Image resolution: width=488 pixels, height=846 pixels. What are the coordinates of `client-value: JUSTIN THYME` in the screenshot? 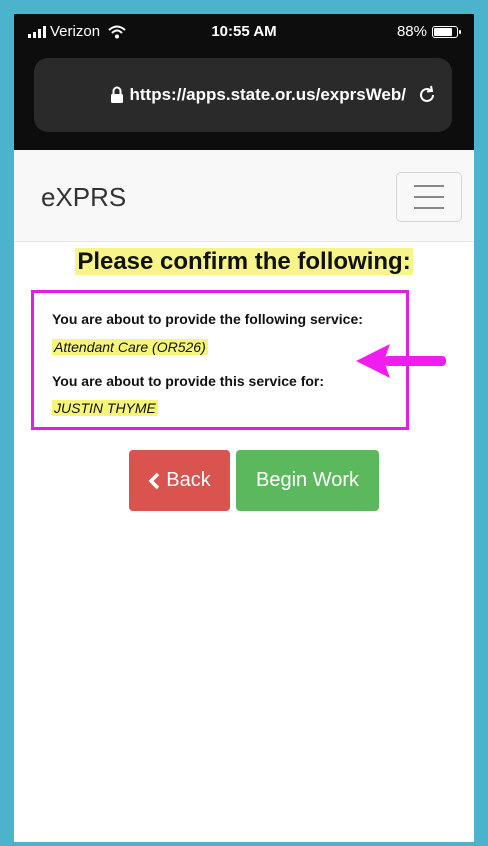 It's located at (105, 408).